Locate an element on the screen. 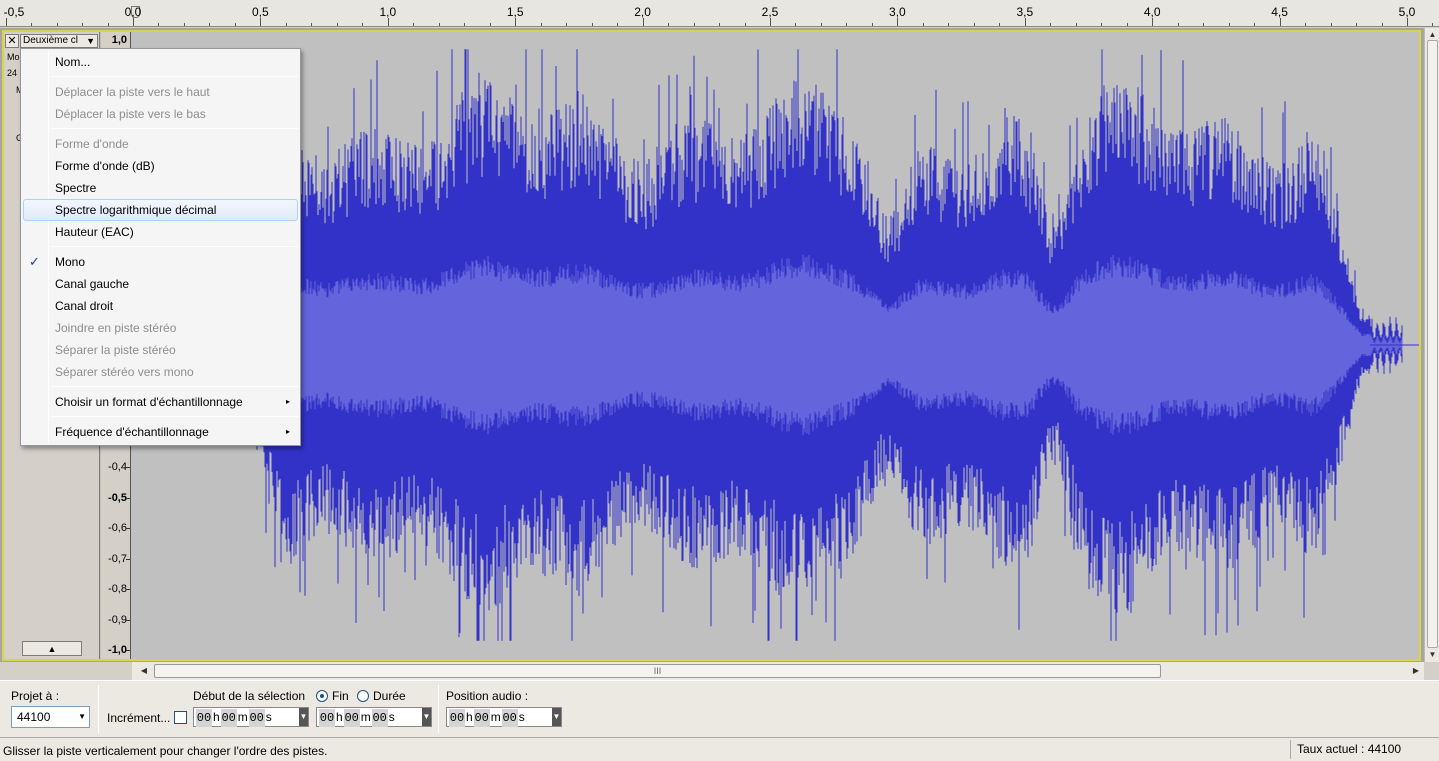  amplitude-top-label: 1,0 is located at coordinates (119, 40).